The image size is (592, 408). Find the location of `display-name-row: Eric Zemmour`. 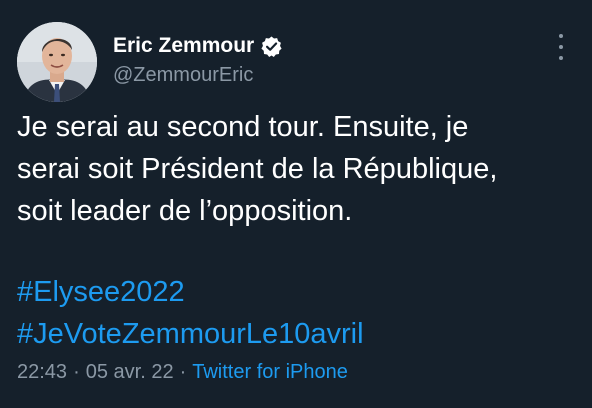

display-name-row: Eric Zemmour is located at coordinates (198, 46).